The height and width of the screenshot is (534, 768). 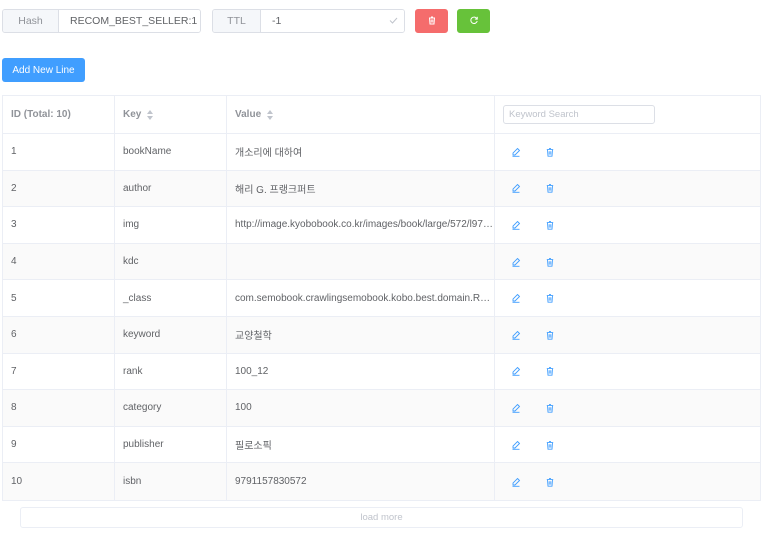 I want to click on header-key-label: Key, so click(x=132, y=114).